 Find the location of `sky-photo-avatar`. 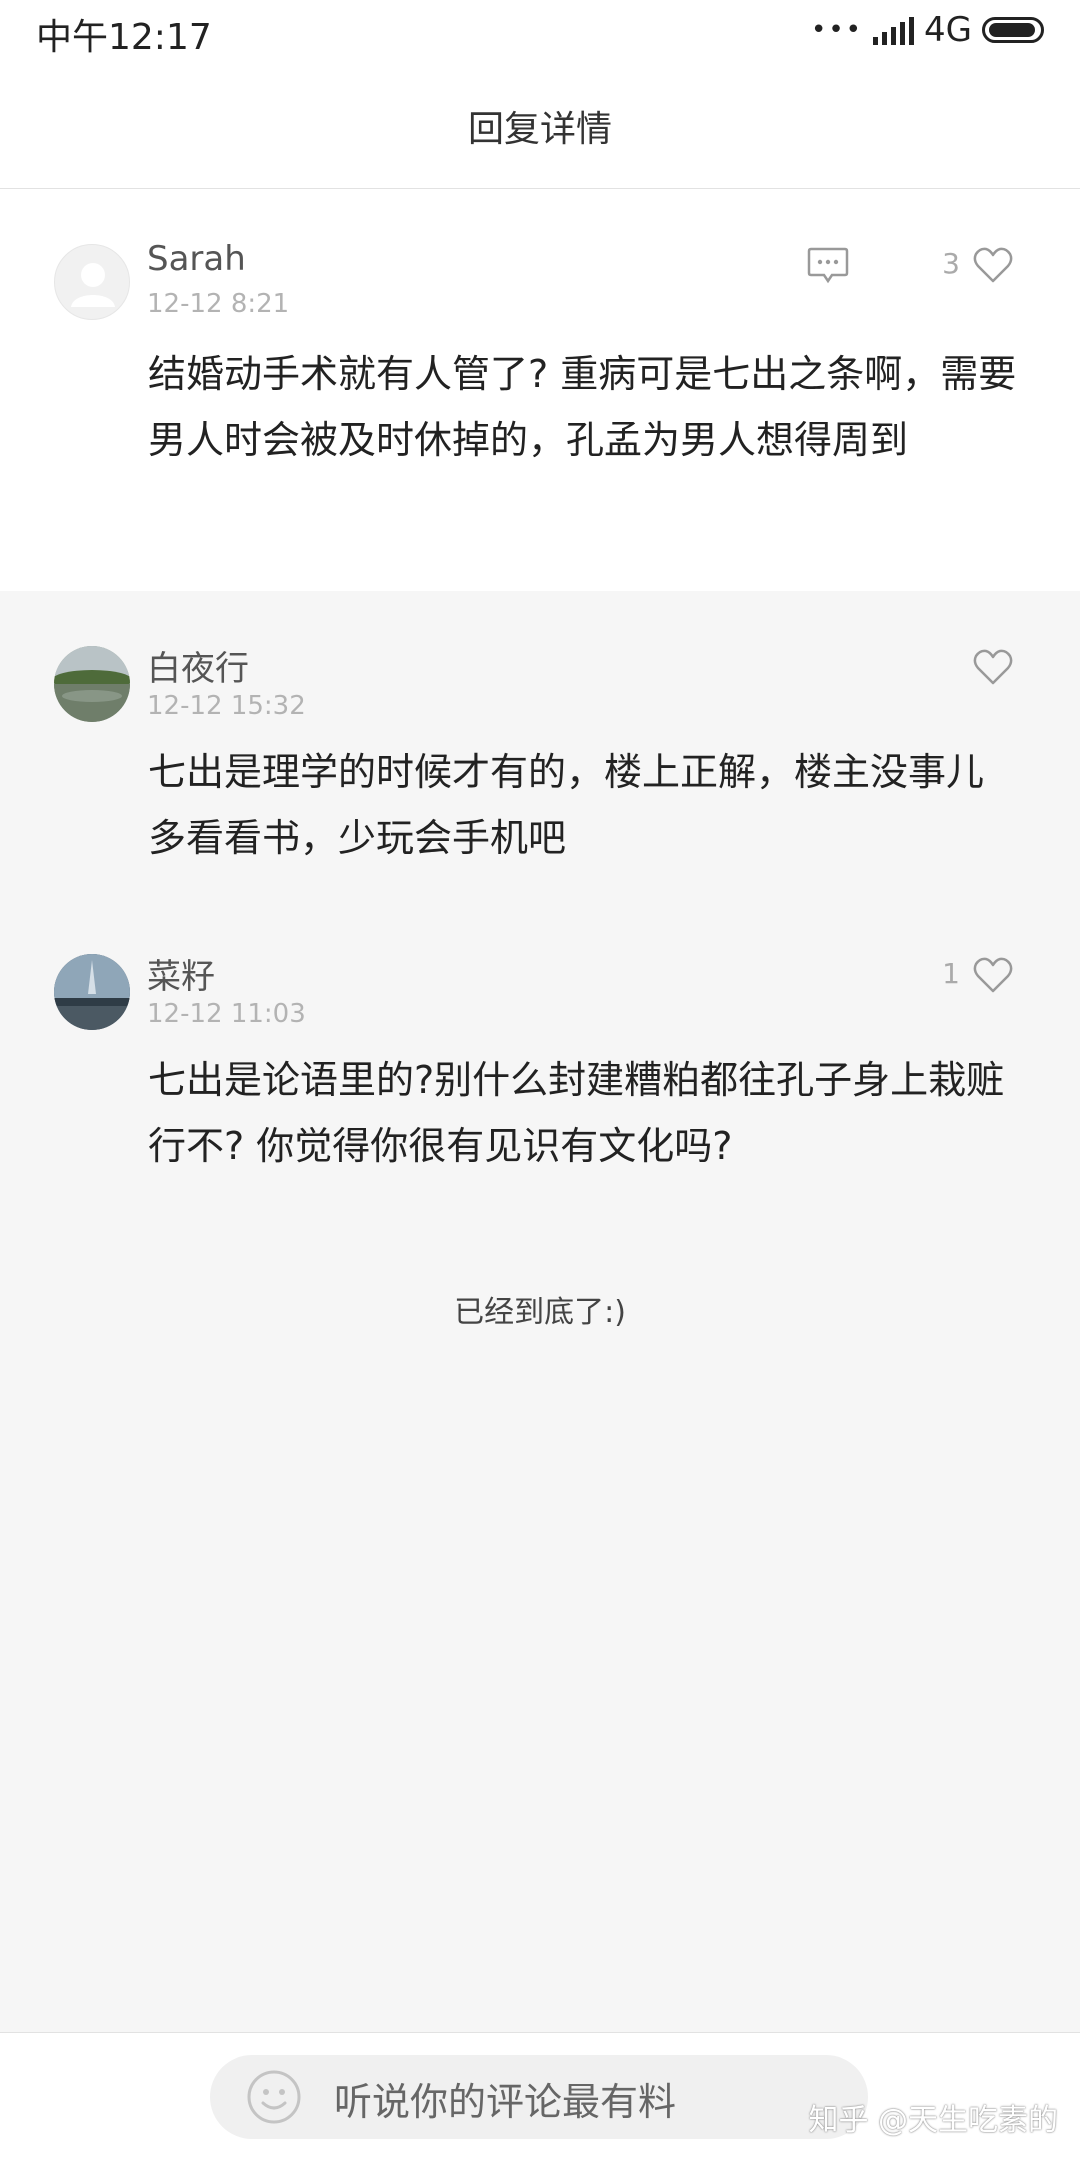

sky-photo-avatar is located at coordinates (92, 992).